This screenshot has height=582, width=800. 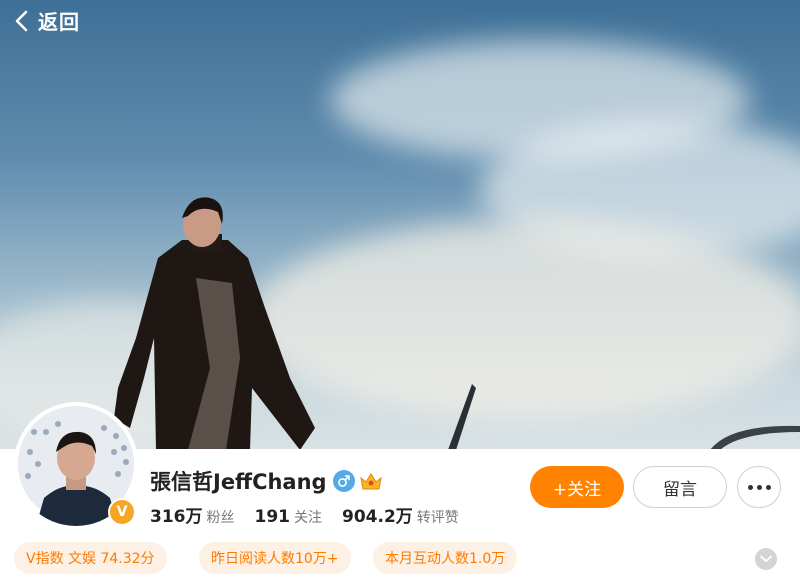 I want to click on crown-icon, so click(x=370, y=481).